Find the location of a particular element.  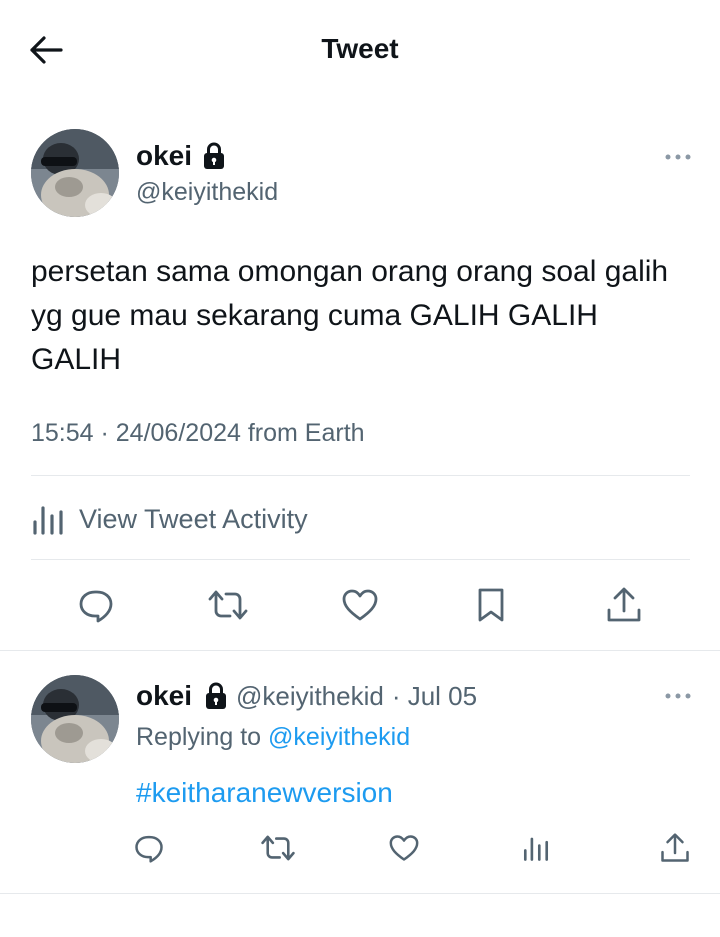

reply-analytics-button is located at coordinates (536, 848).